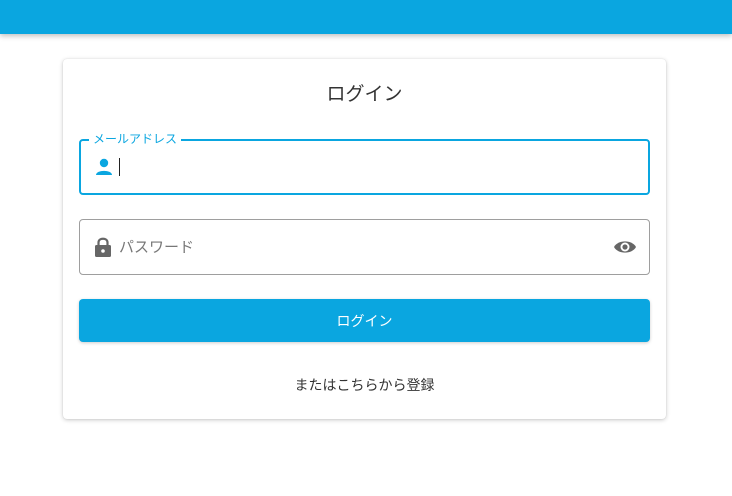  Describe the element at coordinates (135, 139) in the screenshot. I see `email-field-label: メールアドレス` at that location.